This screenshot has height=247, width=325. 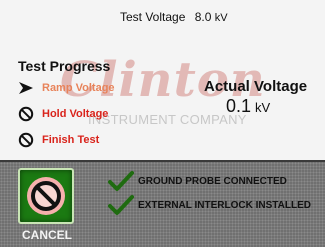 I want to click on test-voltage-unit: kV, so click(x=221, y=18).